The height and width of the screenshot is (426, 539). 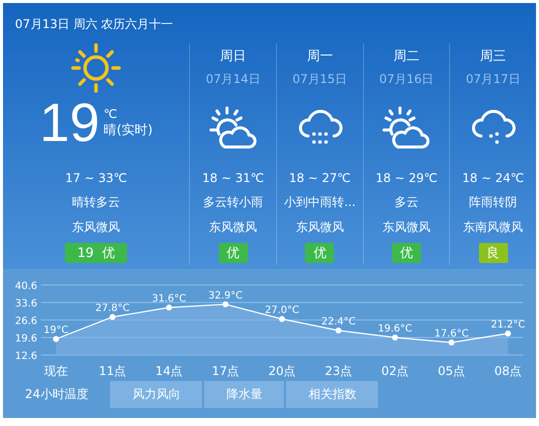 What do you see at coordinates (26, 321) in the screenshot?
I see `axis-tick-label: 26.6` at bounding box center [26, 321].